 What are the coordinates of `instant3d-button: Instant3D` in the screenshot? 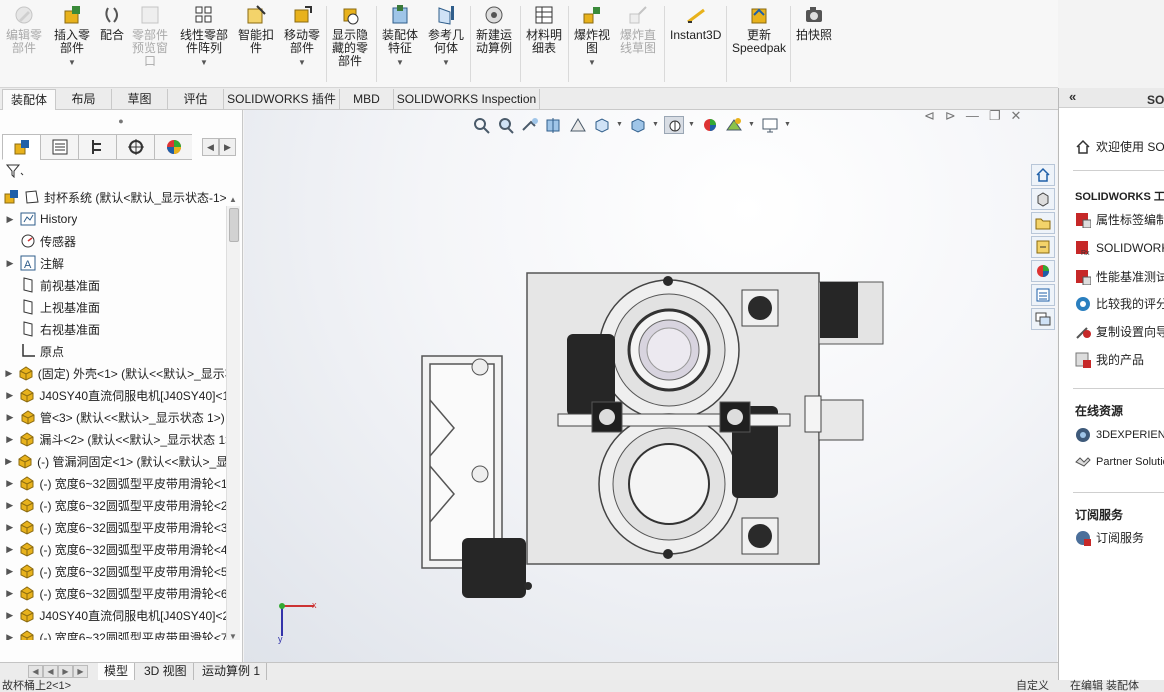 It's located at (695, 23).